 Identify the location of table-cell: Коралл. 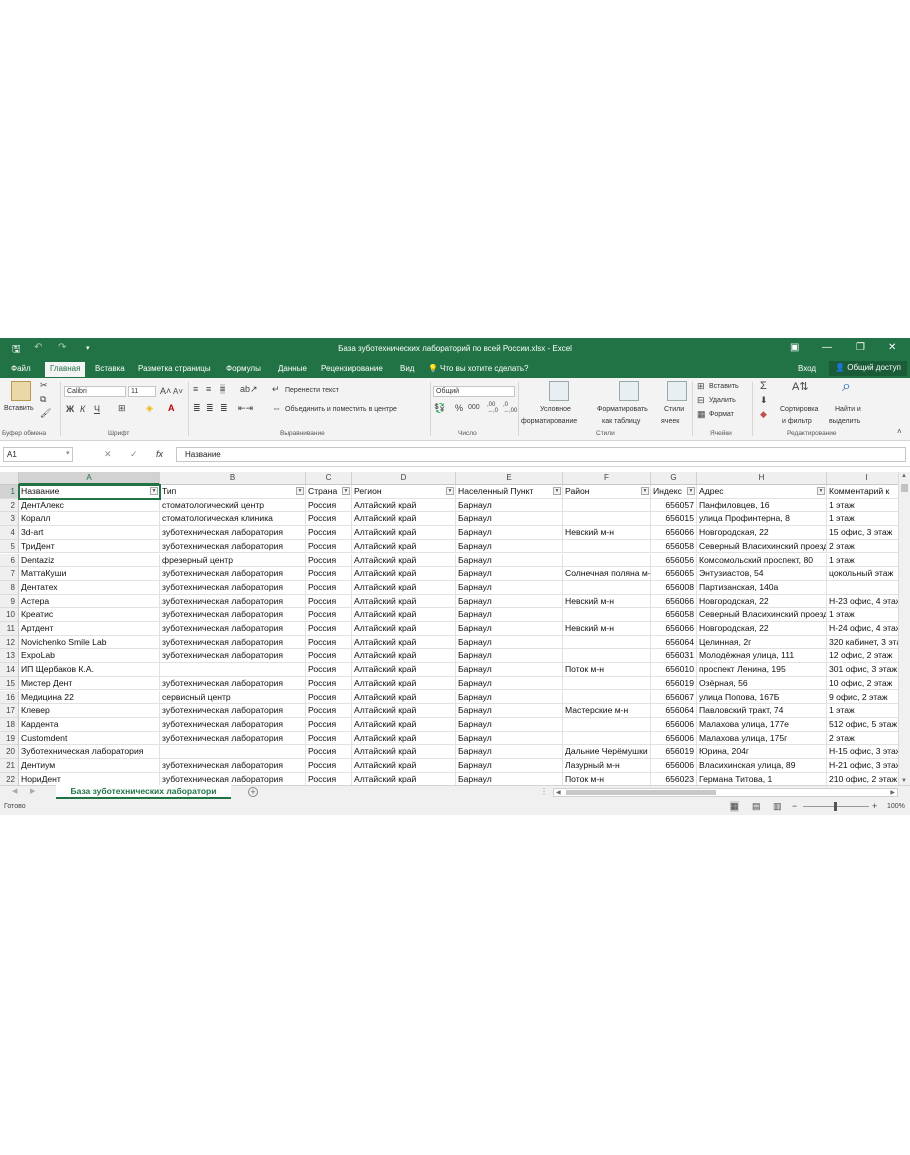
(89, 519).